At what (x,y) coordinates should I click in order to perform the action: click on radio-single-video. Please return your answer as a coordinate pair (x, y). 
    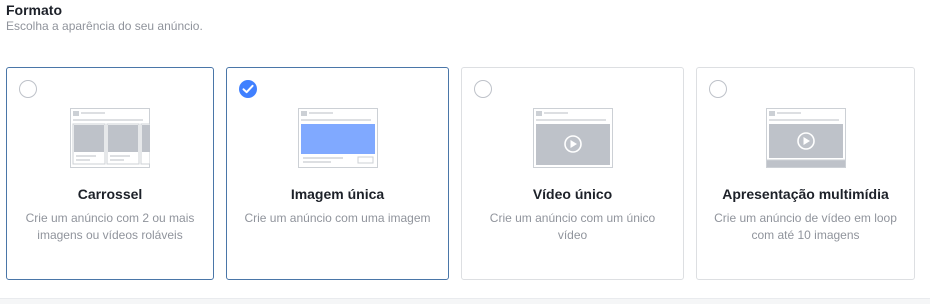
    Looking at the image, I should click on (483, 89).